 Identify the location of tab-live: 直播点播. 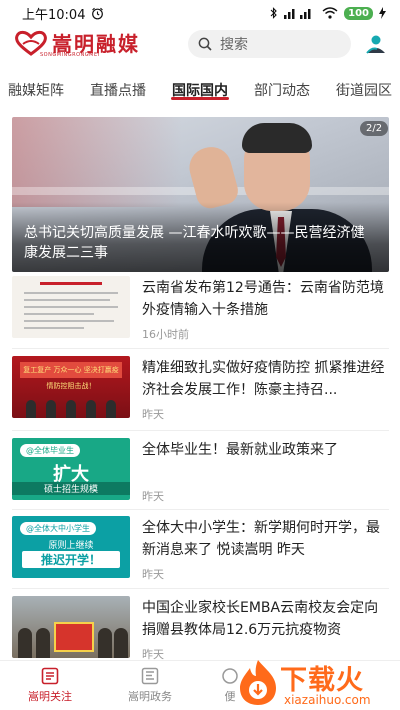
(118, 90).